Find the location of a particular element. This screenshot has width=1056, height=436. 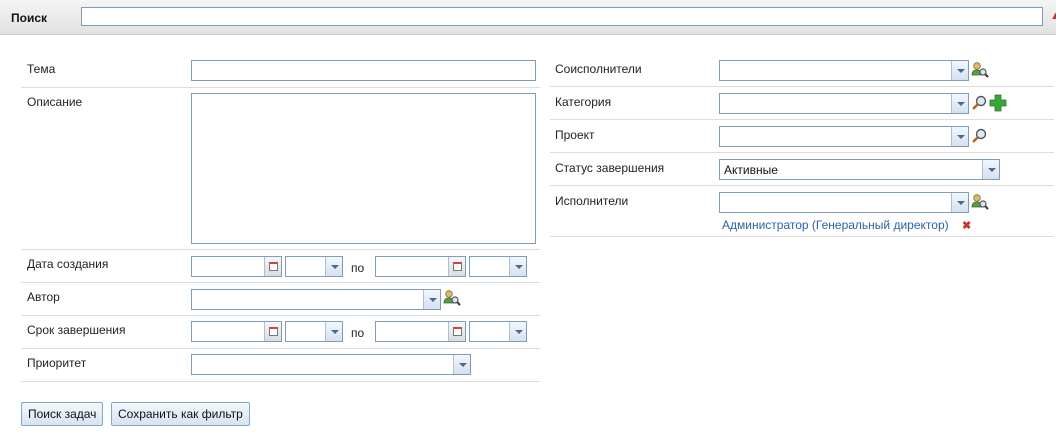

search-header: Поиск ▲ is located at coordinates (528, 17).